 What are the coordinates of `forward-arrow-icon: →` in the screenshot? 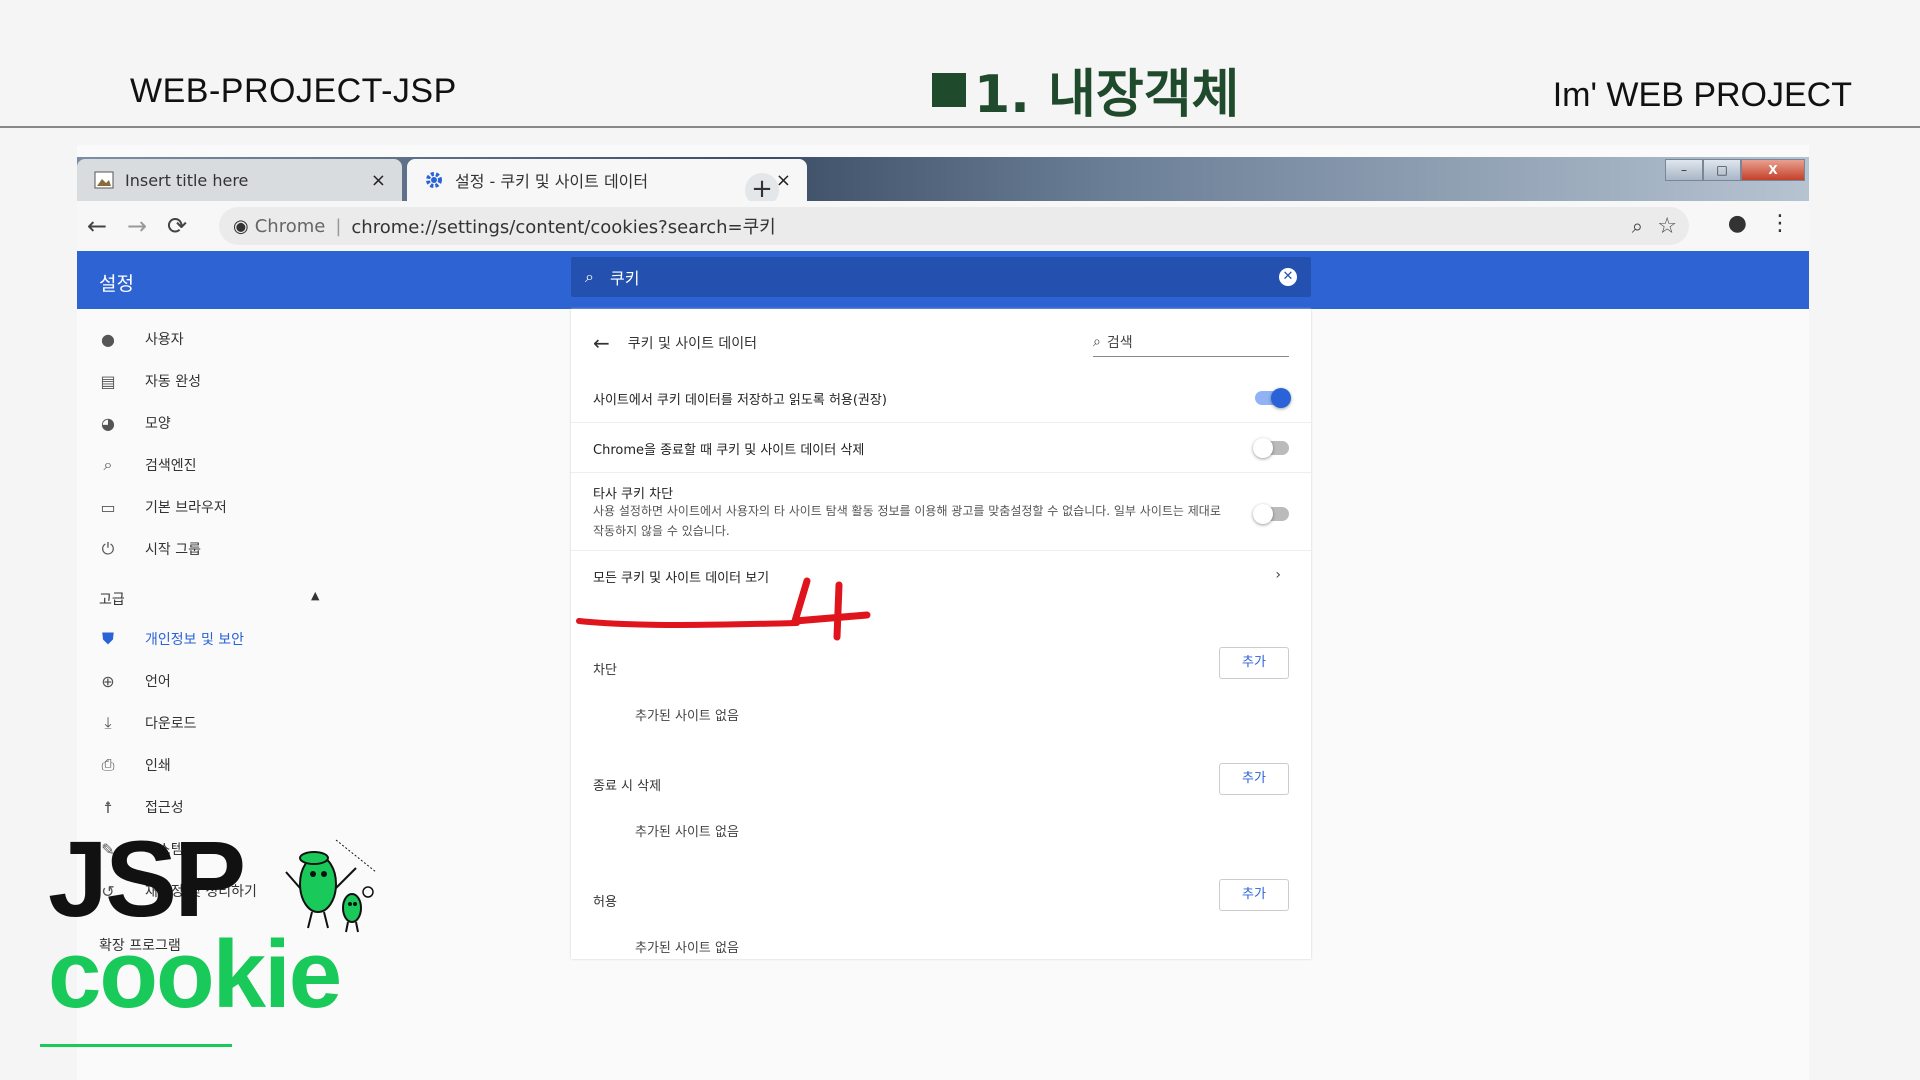 It's located at (137, 226).